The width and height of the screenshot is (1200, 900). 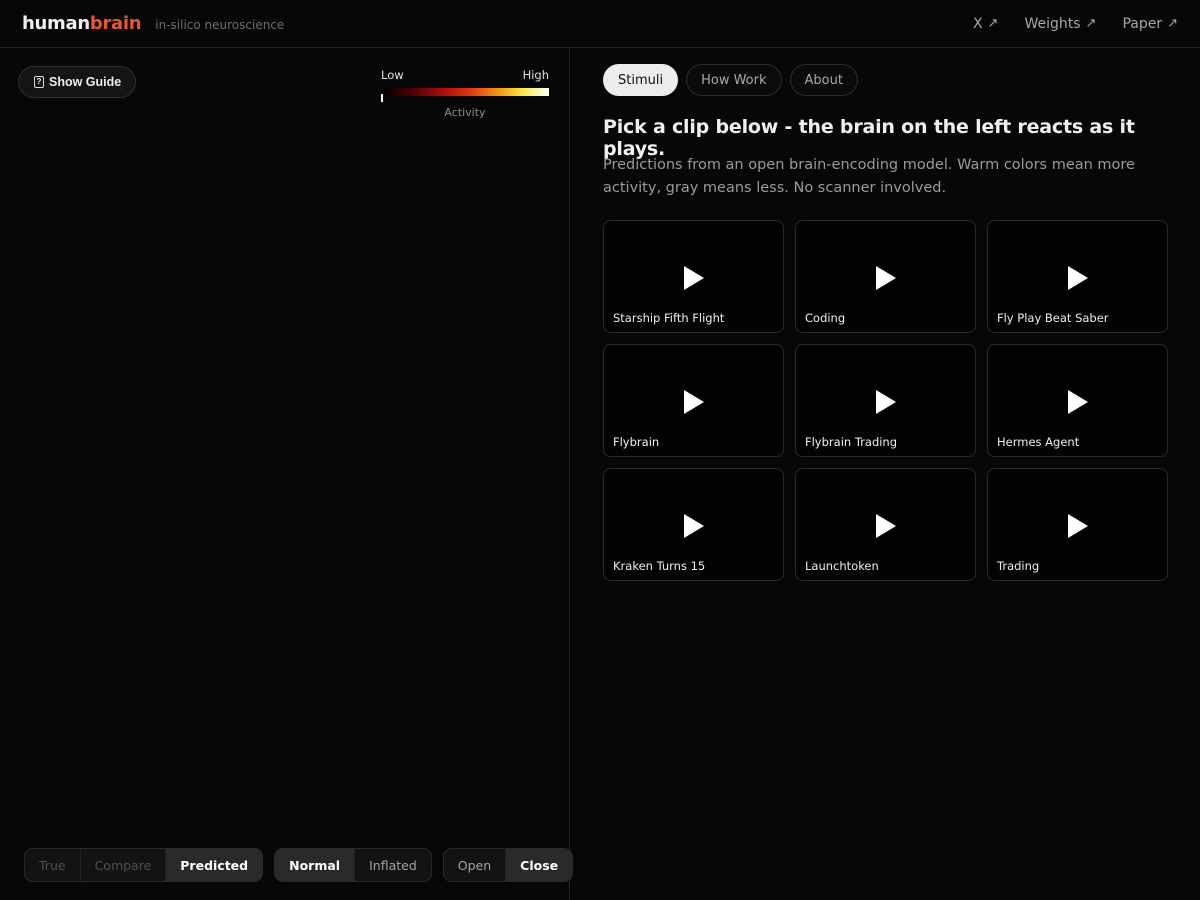 I want to click on panel-tabs: Stimuli How Work About, so click(x=730, y=80).